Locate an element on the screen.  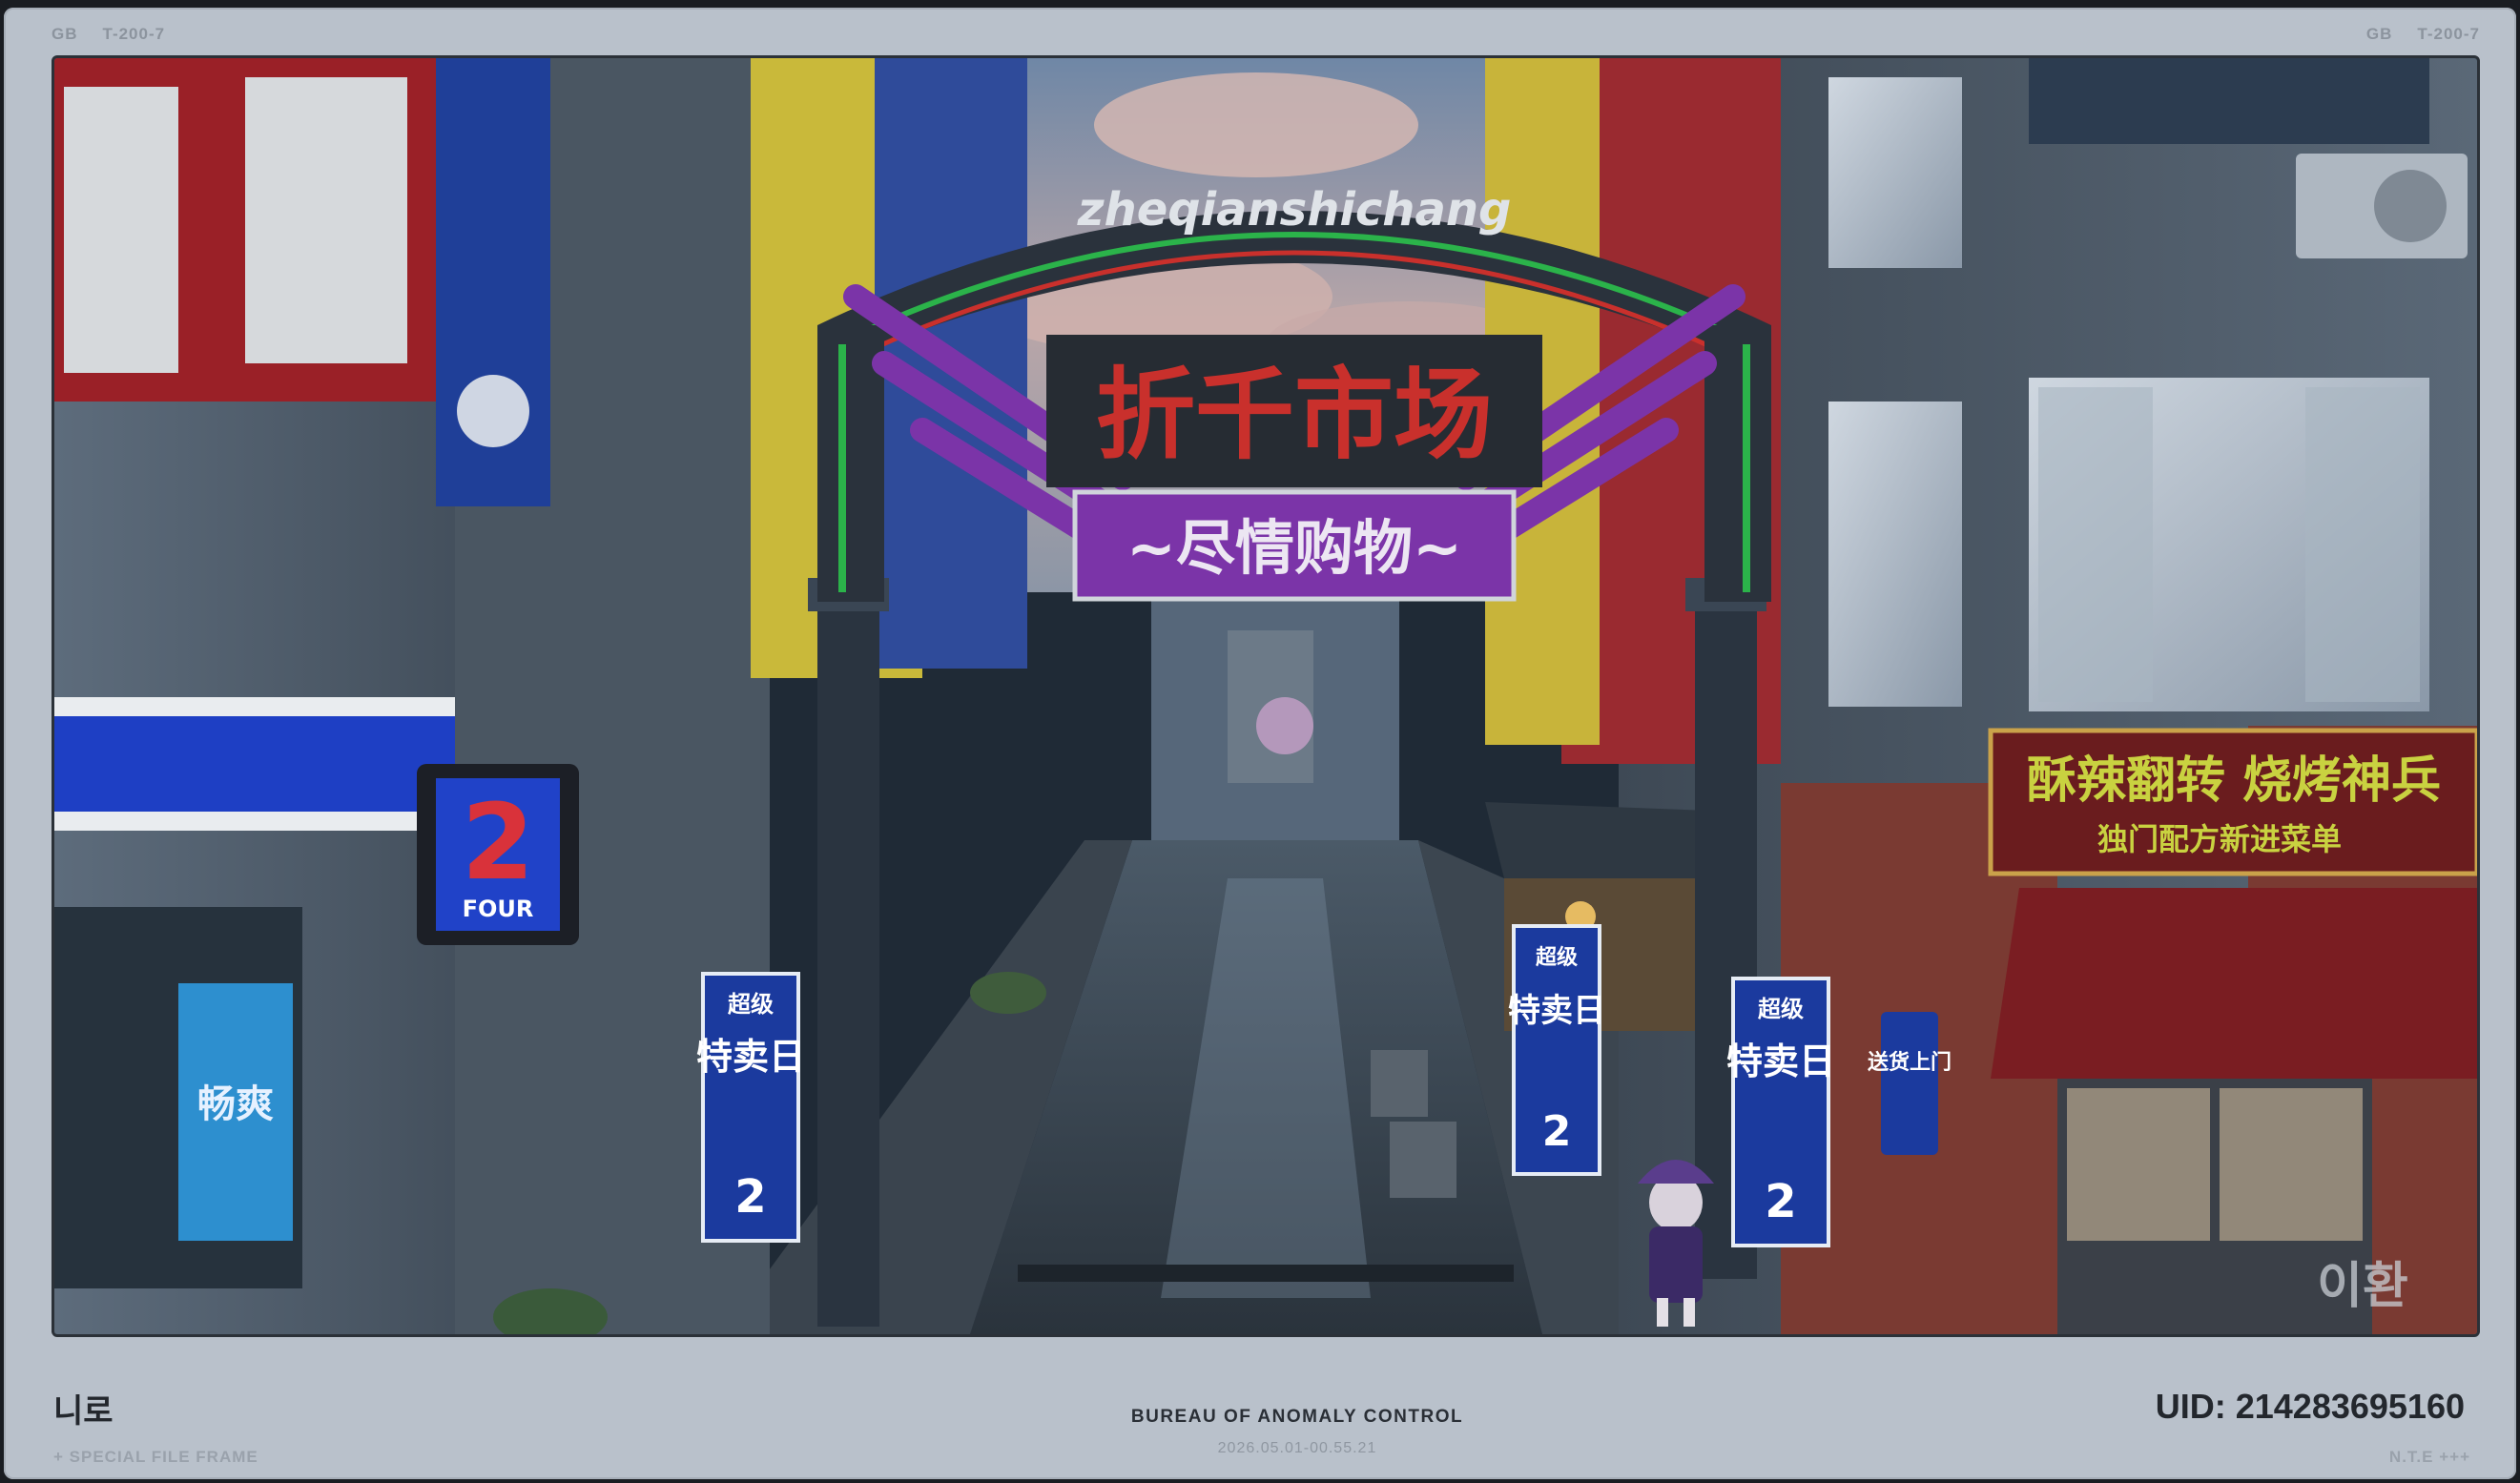
frame-note-right: N.T.E +++ is located at coordinates (2429, 1457).